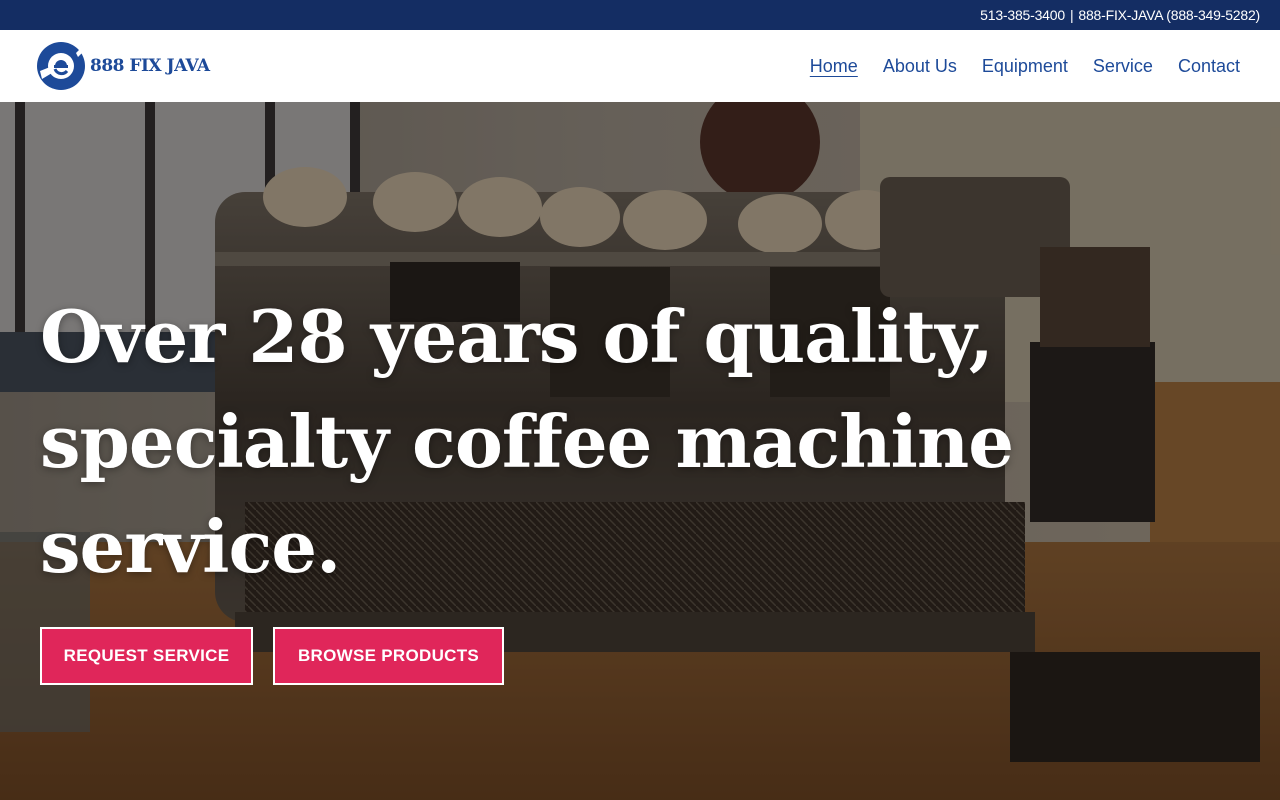 This screenshot has width=1280, height=800. I want to click on phone-primary: 513-385-3400, so click(1022, 15).